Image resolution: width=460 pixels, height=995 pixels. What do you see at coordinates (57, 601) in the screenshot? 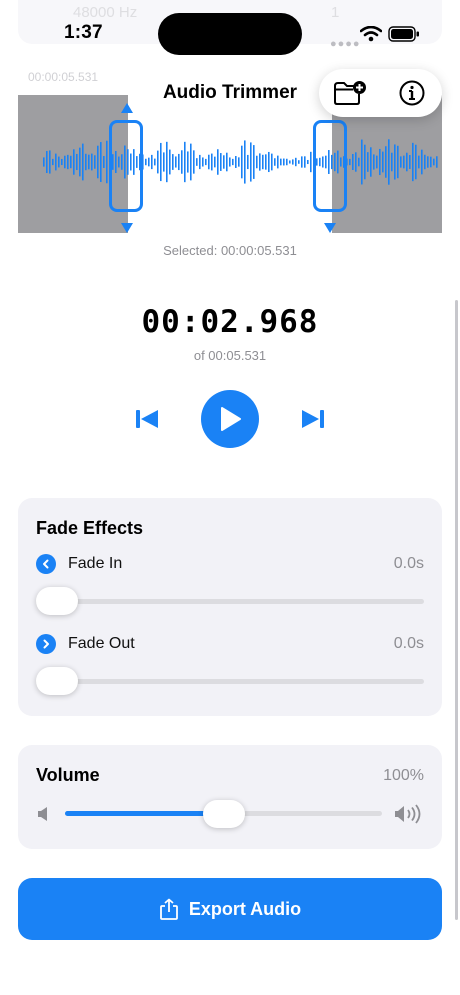
I see `fade-in-slider-thumb` at bounding box center [57, 601].